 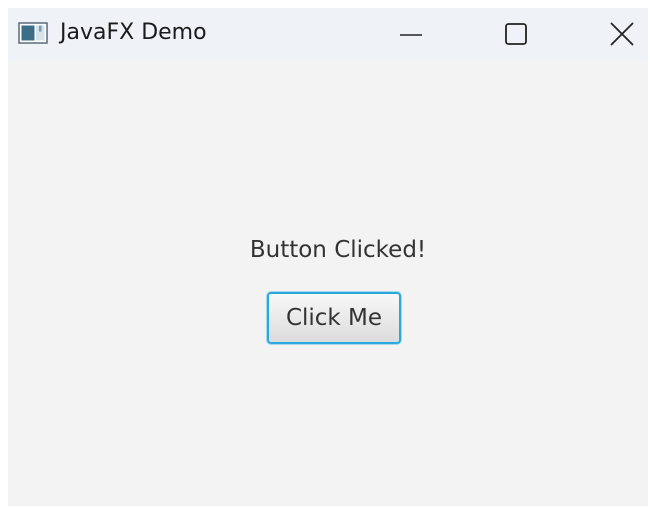 What do you see at coordinates (33, 33) in the screenshot?
I see `java-app-icon` at bounding box center [33, 33].